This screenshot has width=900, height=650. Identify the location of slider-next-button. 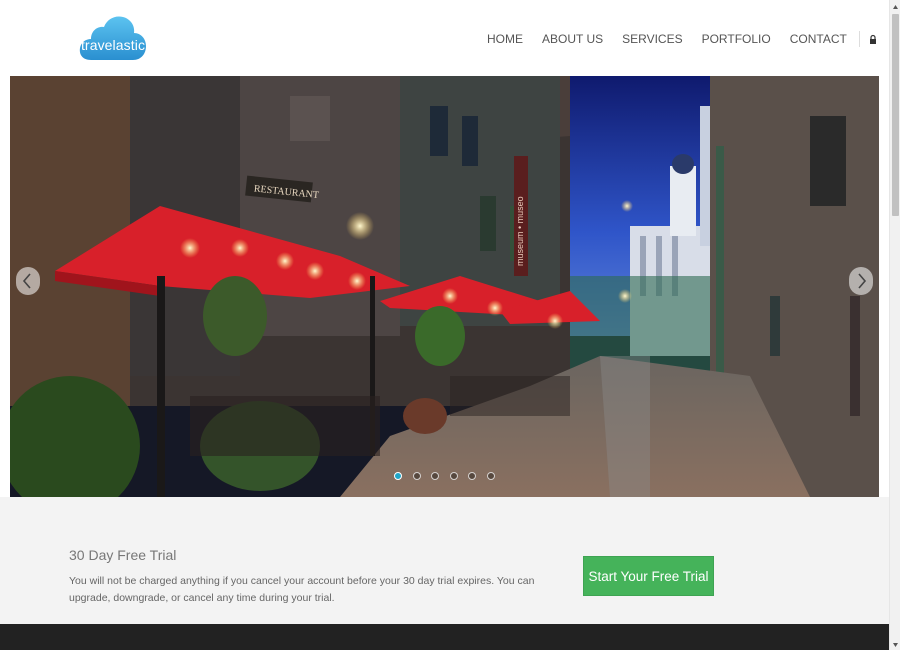
(861, 281).